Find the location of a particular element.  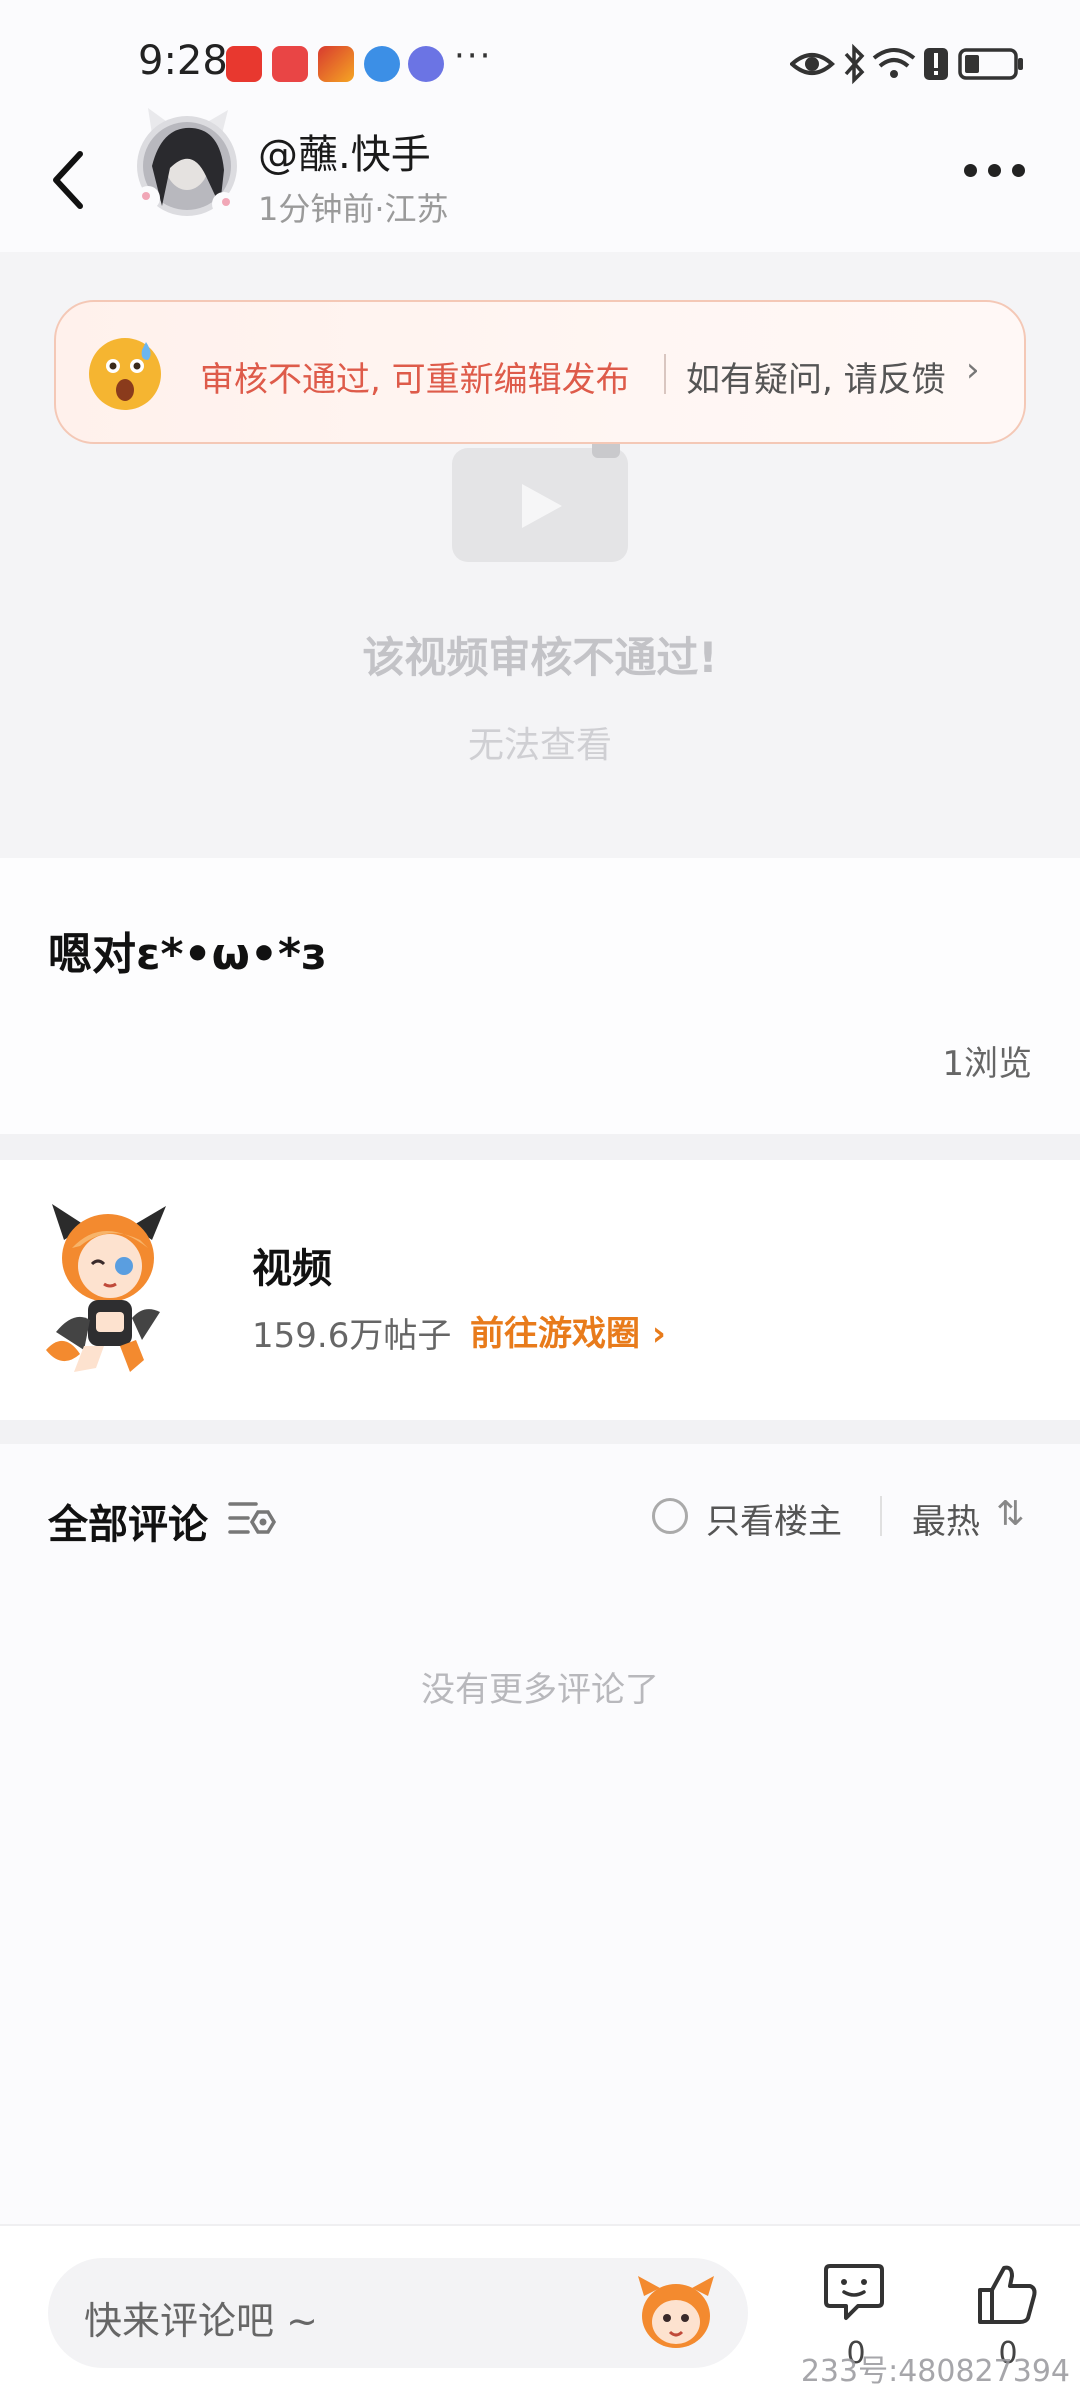

system-icons is located at coordinates (906, 64).